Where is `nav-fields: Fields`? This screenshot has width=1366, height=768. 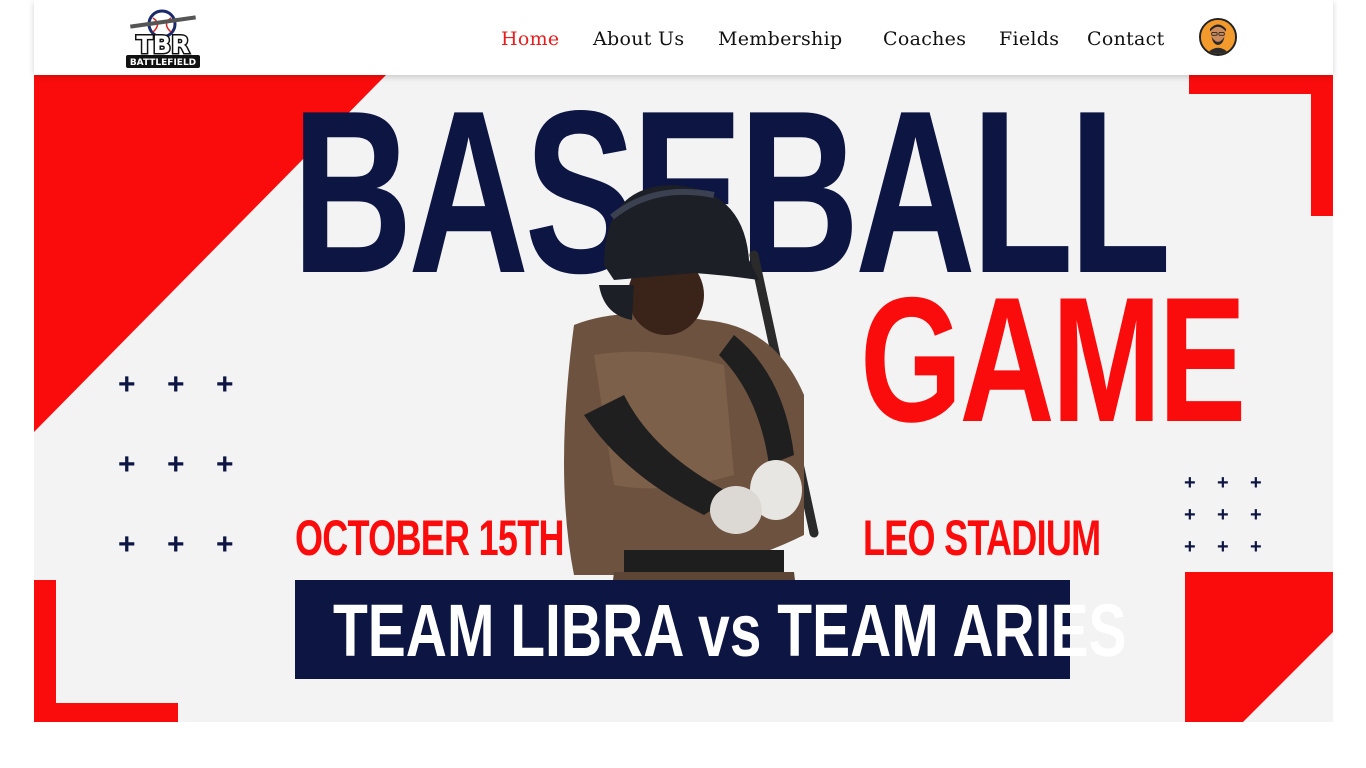
nav-fields: Fields is located at coordinates (1029, 39).